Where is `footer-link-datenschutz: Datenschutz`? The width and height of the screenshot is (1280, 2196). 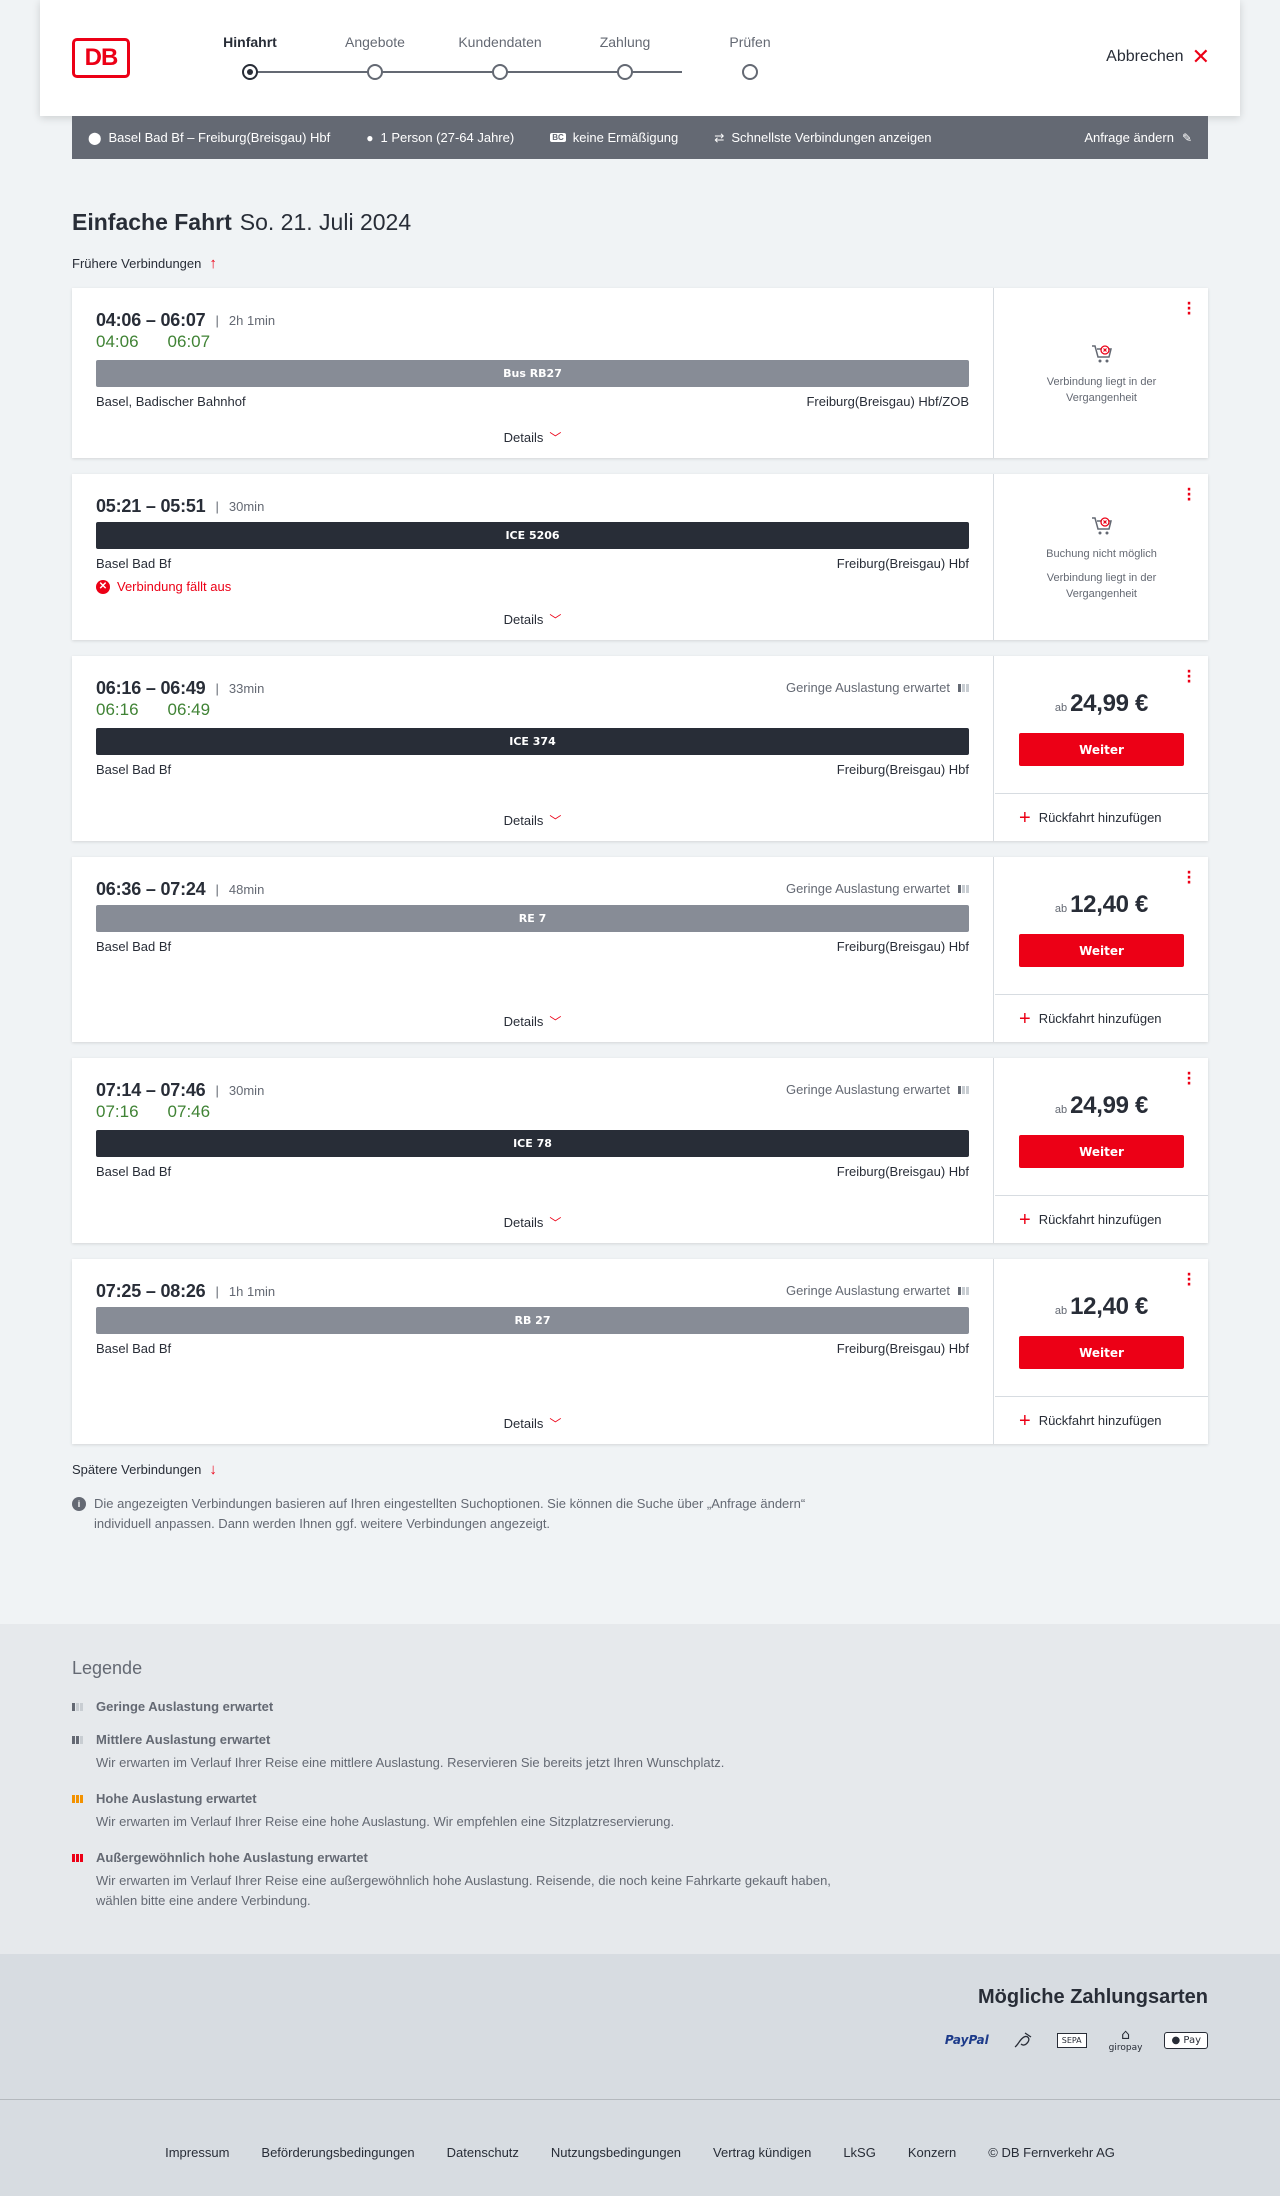
footer-link-datenschutz: Datenschutz is located at coordinates (483, 2152).